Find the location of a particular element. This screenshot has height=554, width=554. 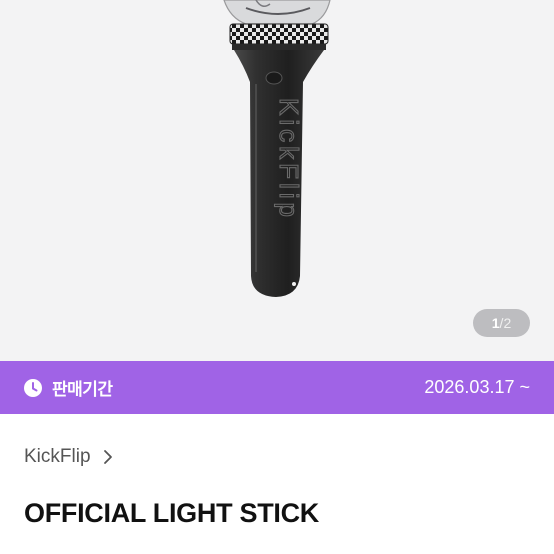

pager-total: 2 is located at coordinates (507, 323).